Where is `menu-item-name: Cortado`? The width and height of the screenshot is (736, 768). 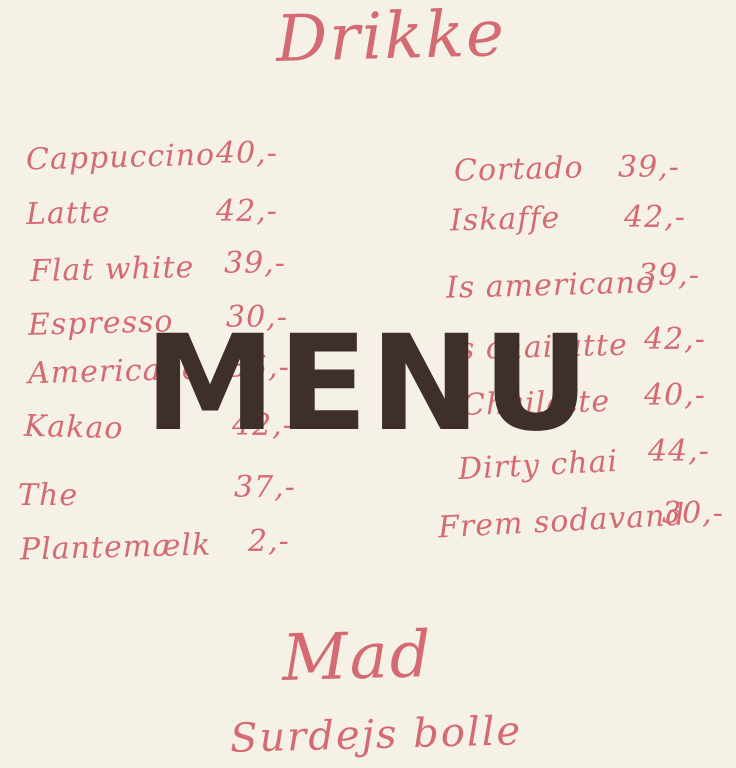
menu-item-name: Cortado is located at coordinates (519, 169).